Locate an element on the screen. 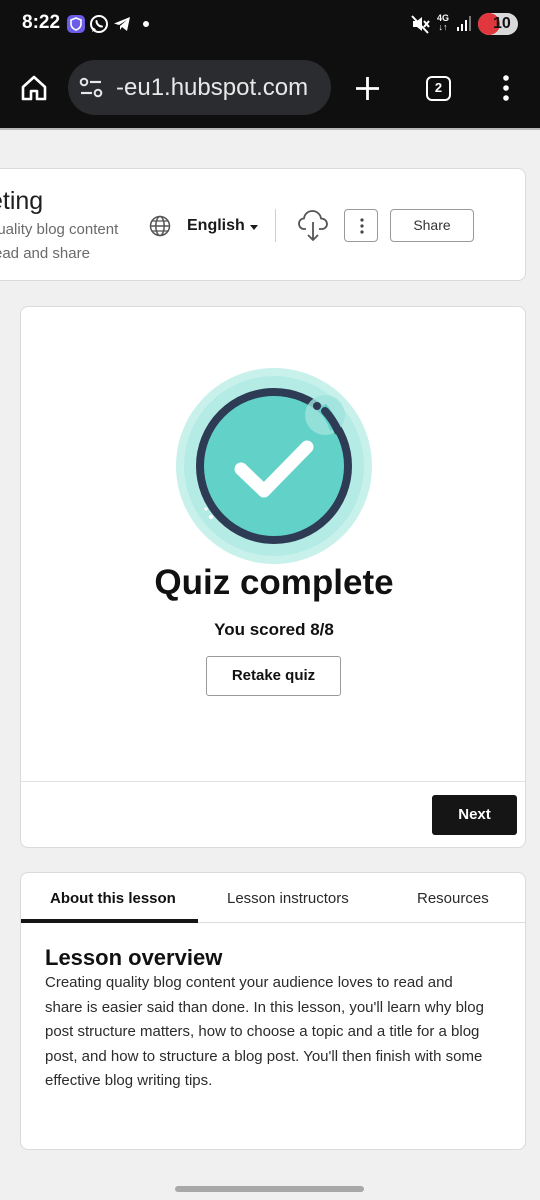 The width and height of the screenshot is (540, 1200). tab-switcher-button: 2 is located at coordinates (438, 88).